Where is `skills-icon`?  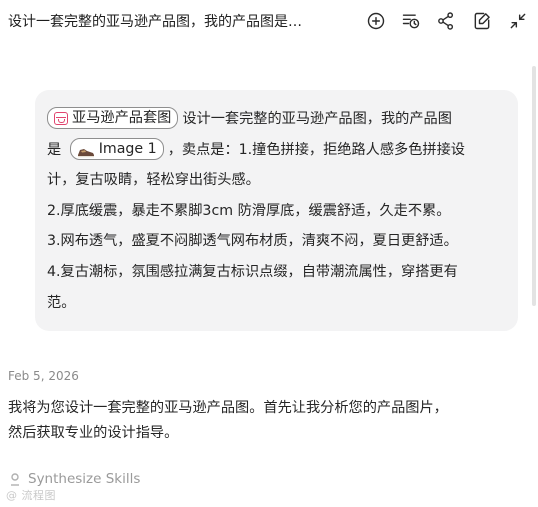
skills-icon is located at coordinates (15, 479).